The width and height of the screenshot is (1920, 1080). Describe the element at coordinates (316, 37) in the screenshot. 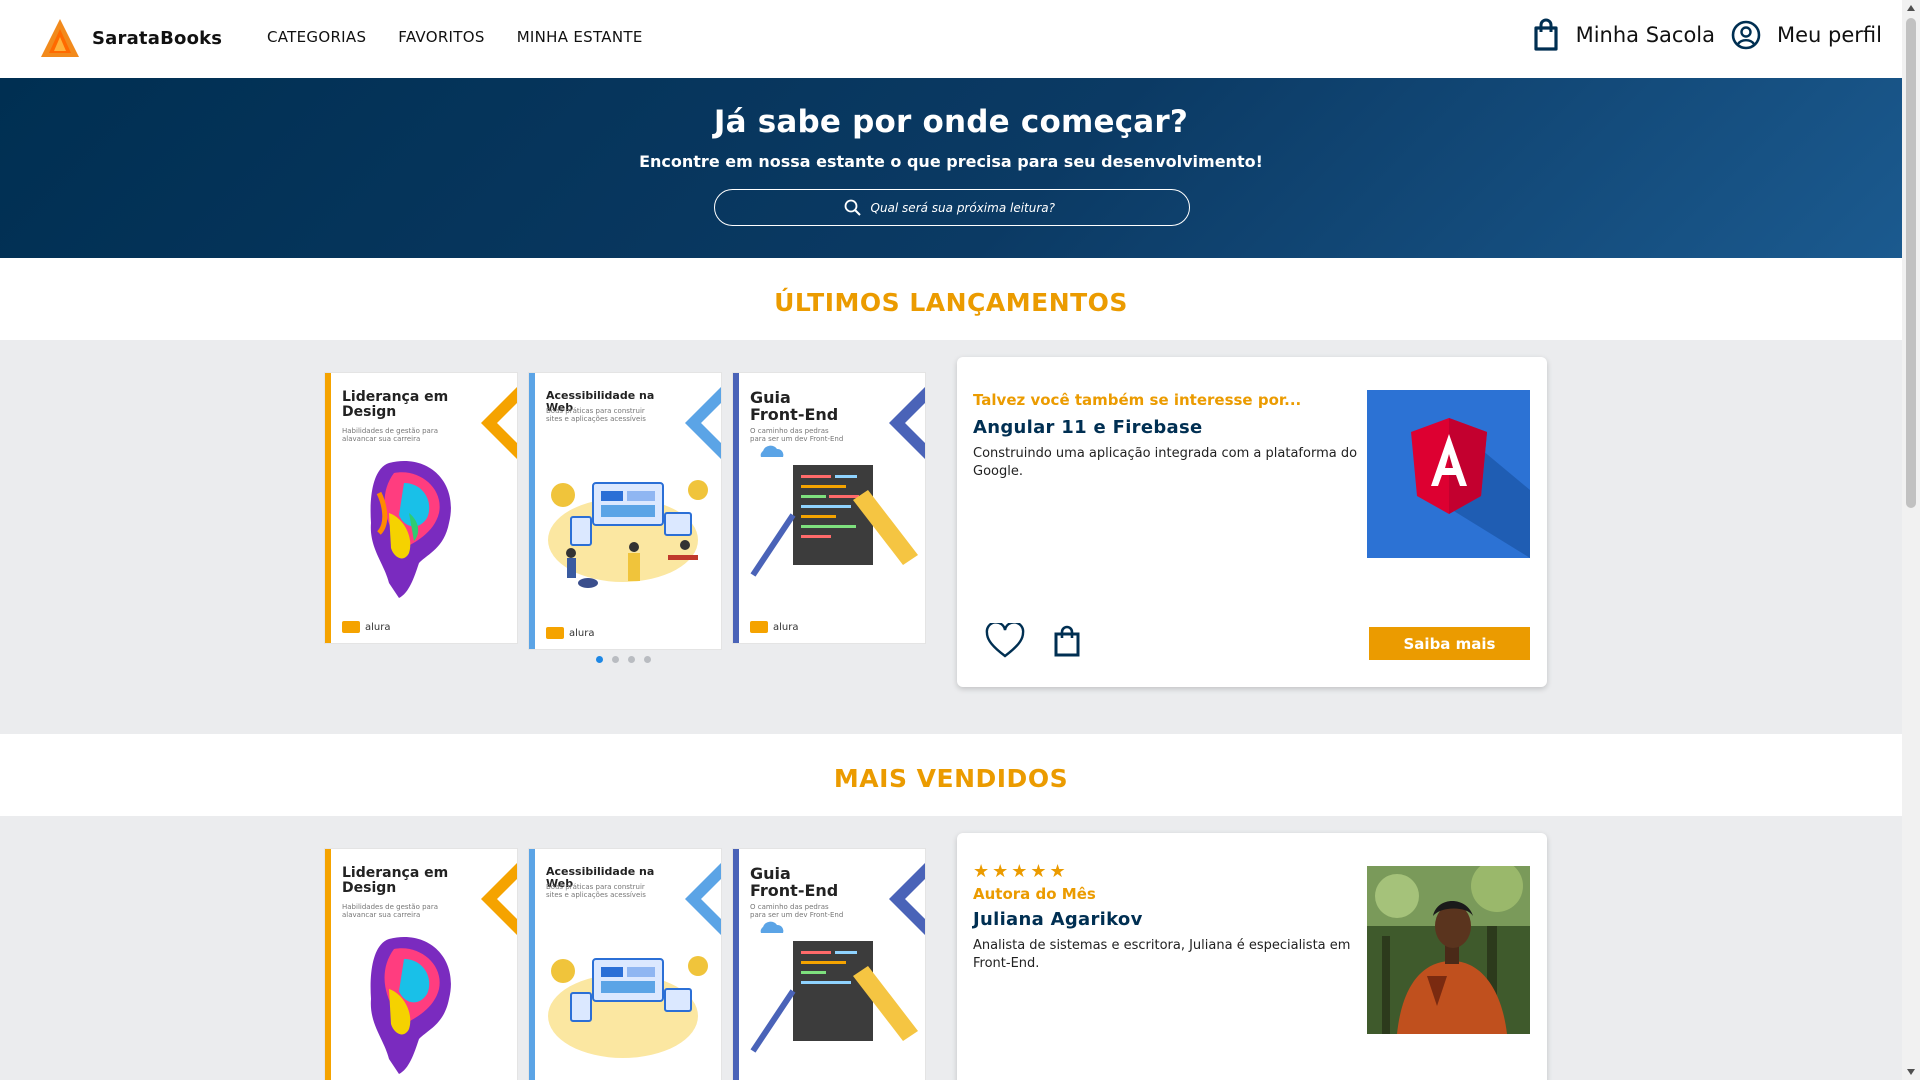

I see `nav-item-categorias: CATEGORIAS` at that location.